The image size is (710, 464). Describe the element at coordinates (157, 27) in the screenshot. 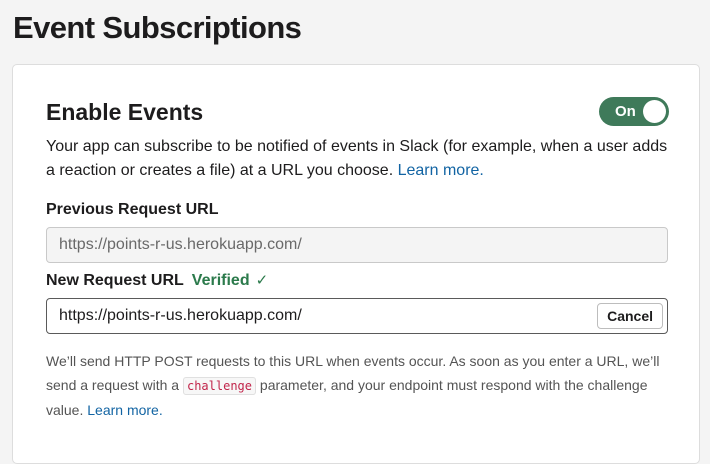

I see `page-title: Event Subscriptions` at that location.